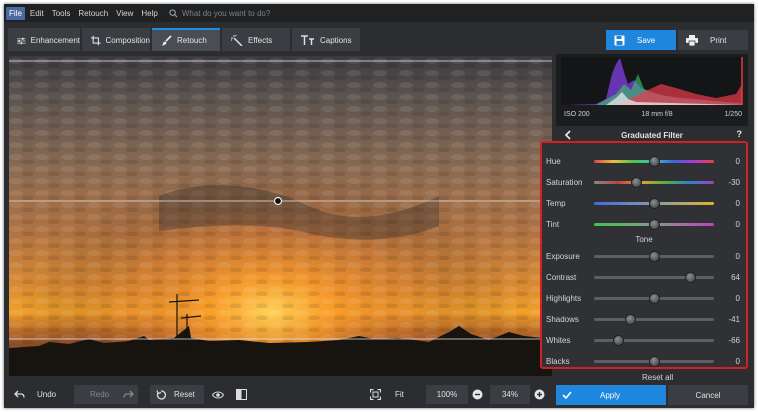 Image resolution: width=758 pixels, height=412 pixels. I want to click on crop-icon, so click(96, 40).